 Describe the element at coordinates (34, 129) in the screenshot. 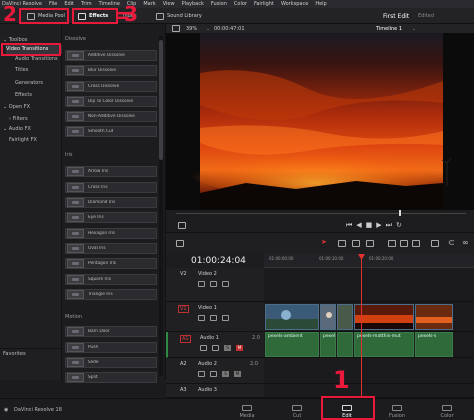

I see `sidebar-item-audio-fx: ⌄ Audio FX` at that location.